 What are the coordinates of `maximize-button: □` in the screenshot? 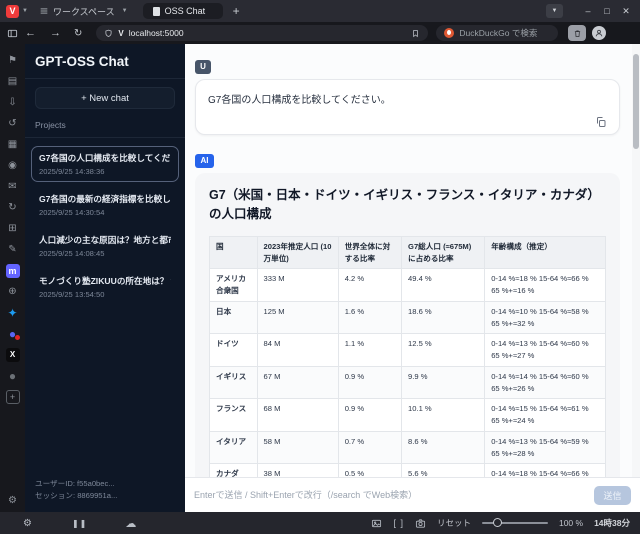 It's located at (607, 11).